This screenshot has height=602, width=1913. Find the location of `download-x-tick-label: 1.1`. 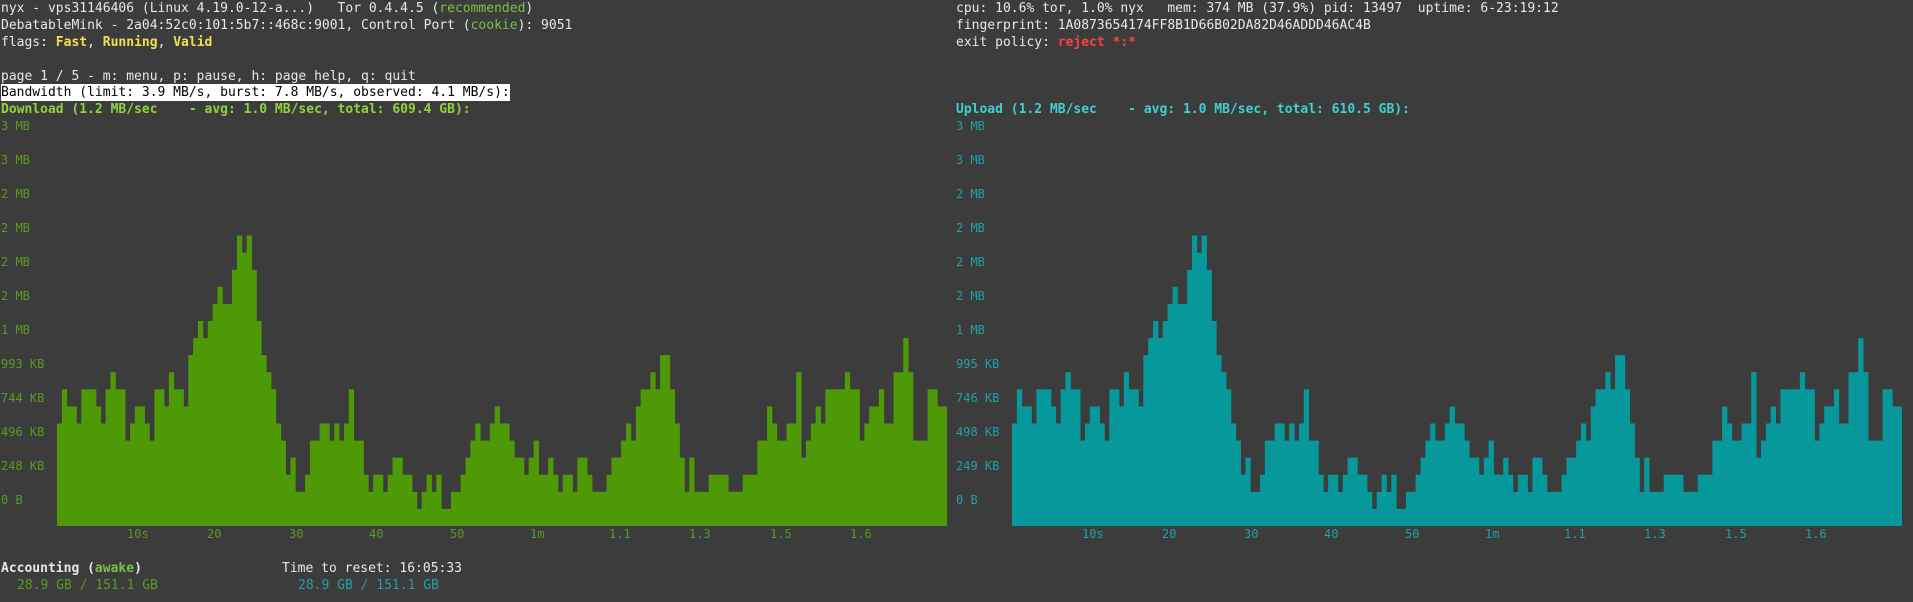

download-x-tick-label: 1.1 is located at coordinates (620, 534).